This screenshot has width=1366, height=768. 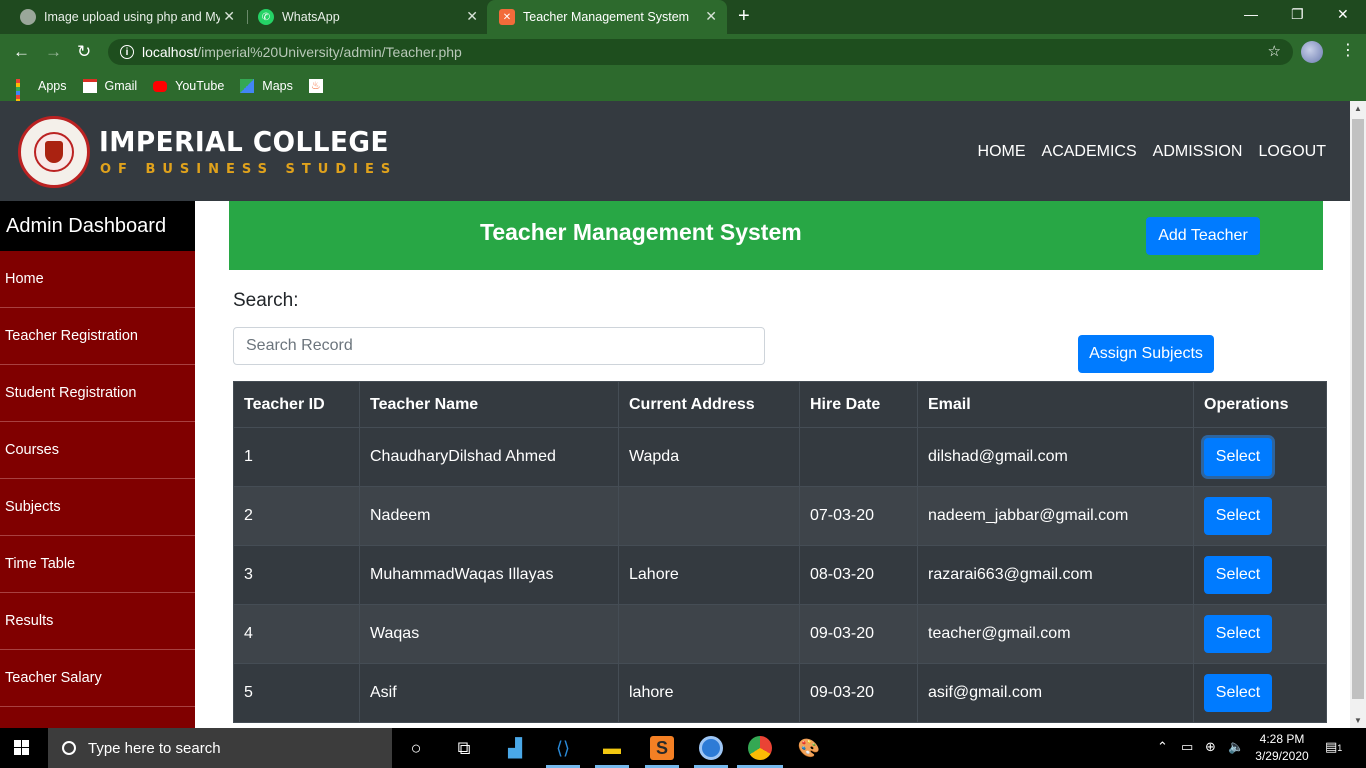 I want to click on more-menu-icon: ⋮, so click(x=1348, y=50).